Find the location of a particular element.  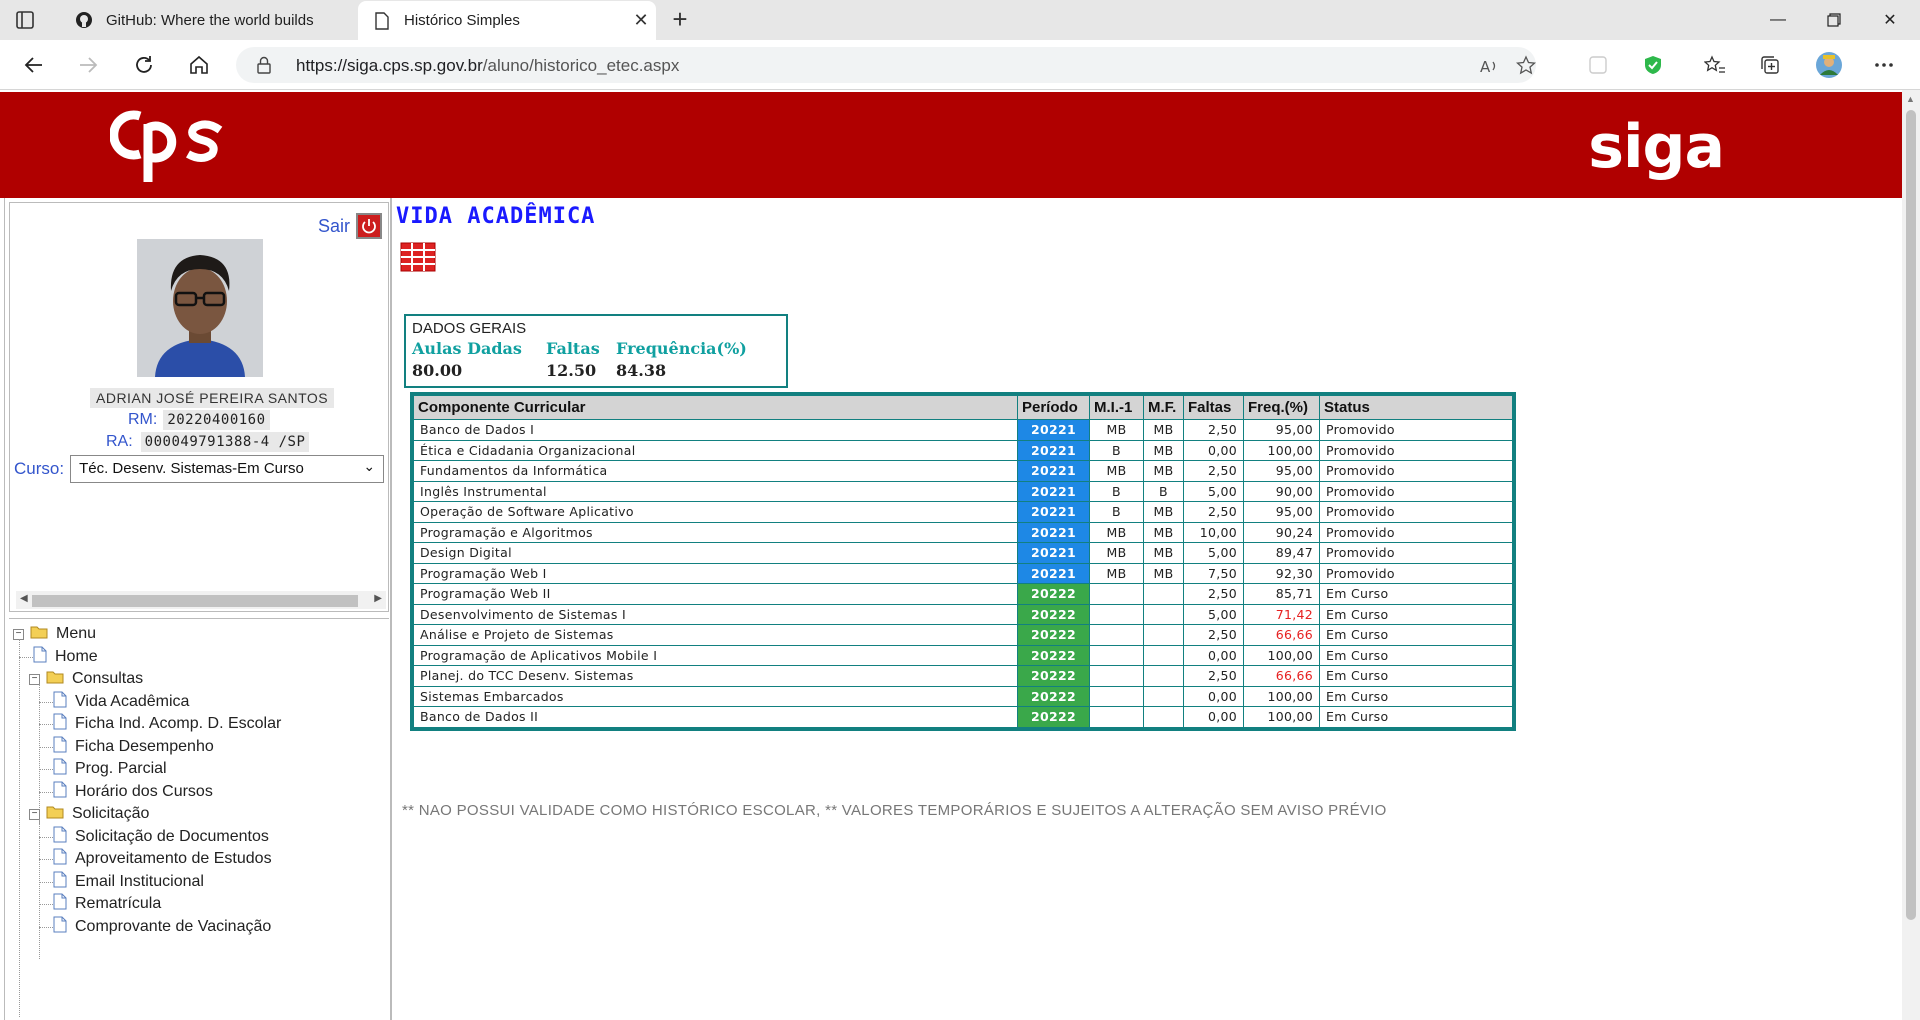

ra-value: 000049791388-4 /SP is located at coordinates (225, 442).